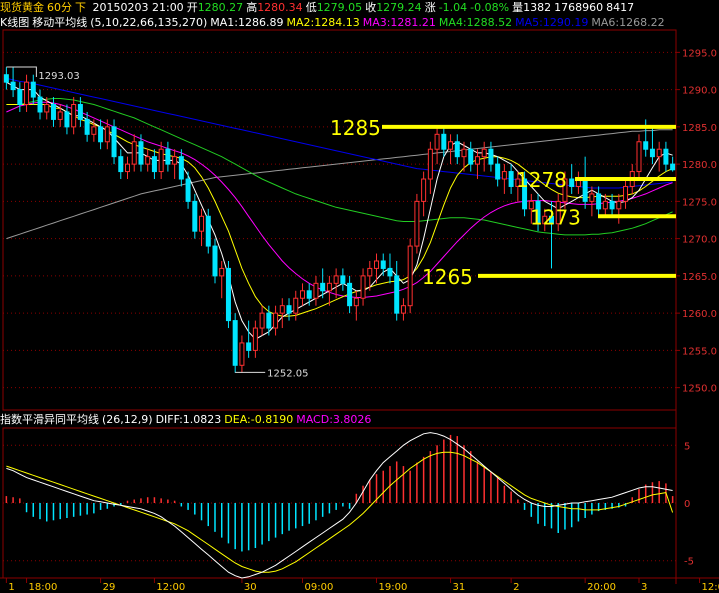  Describe the element at coordinates (699, 389) in the screenshot. I see `y-tick-label: 1250.0` at that location.